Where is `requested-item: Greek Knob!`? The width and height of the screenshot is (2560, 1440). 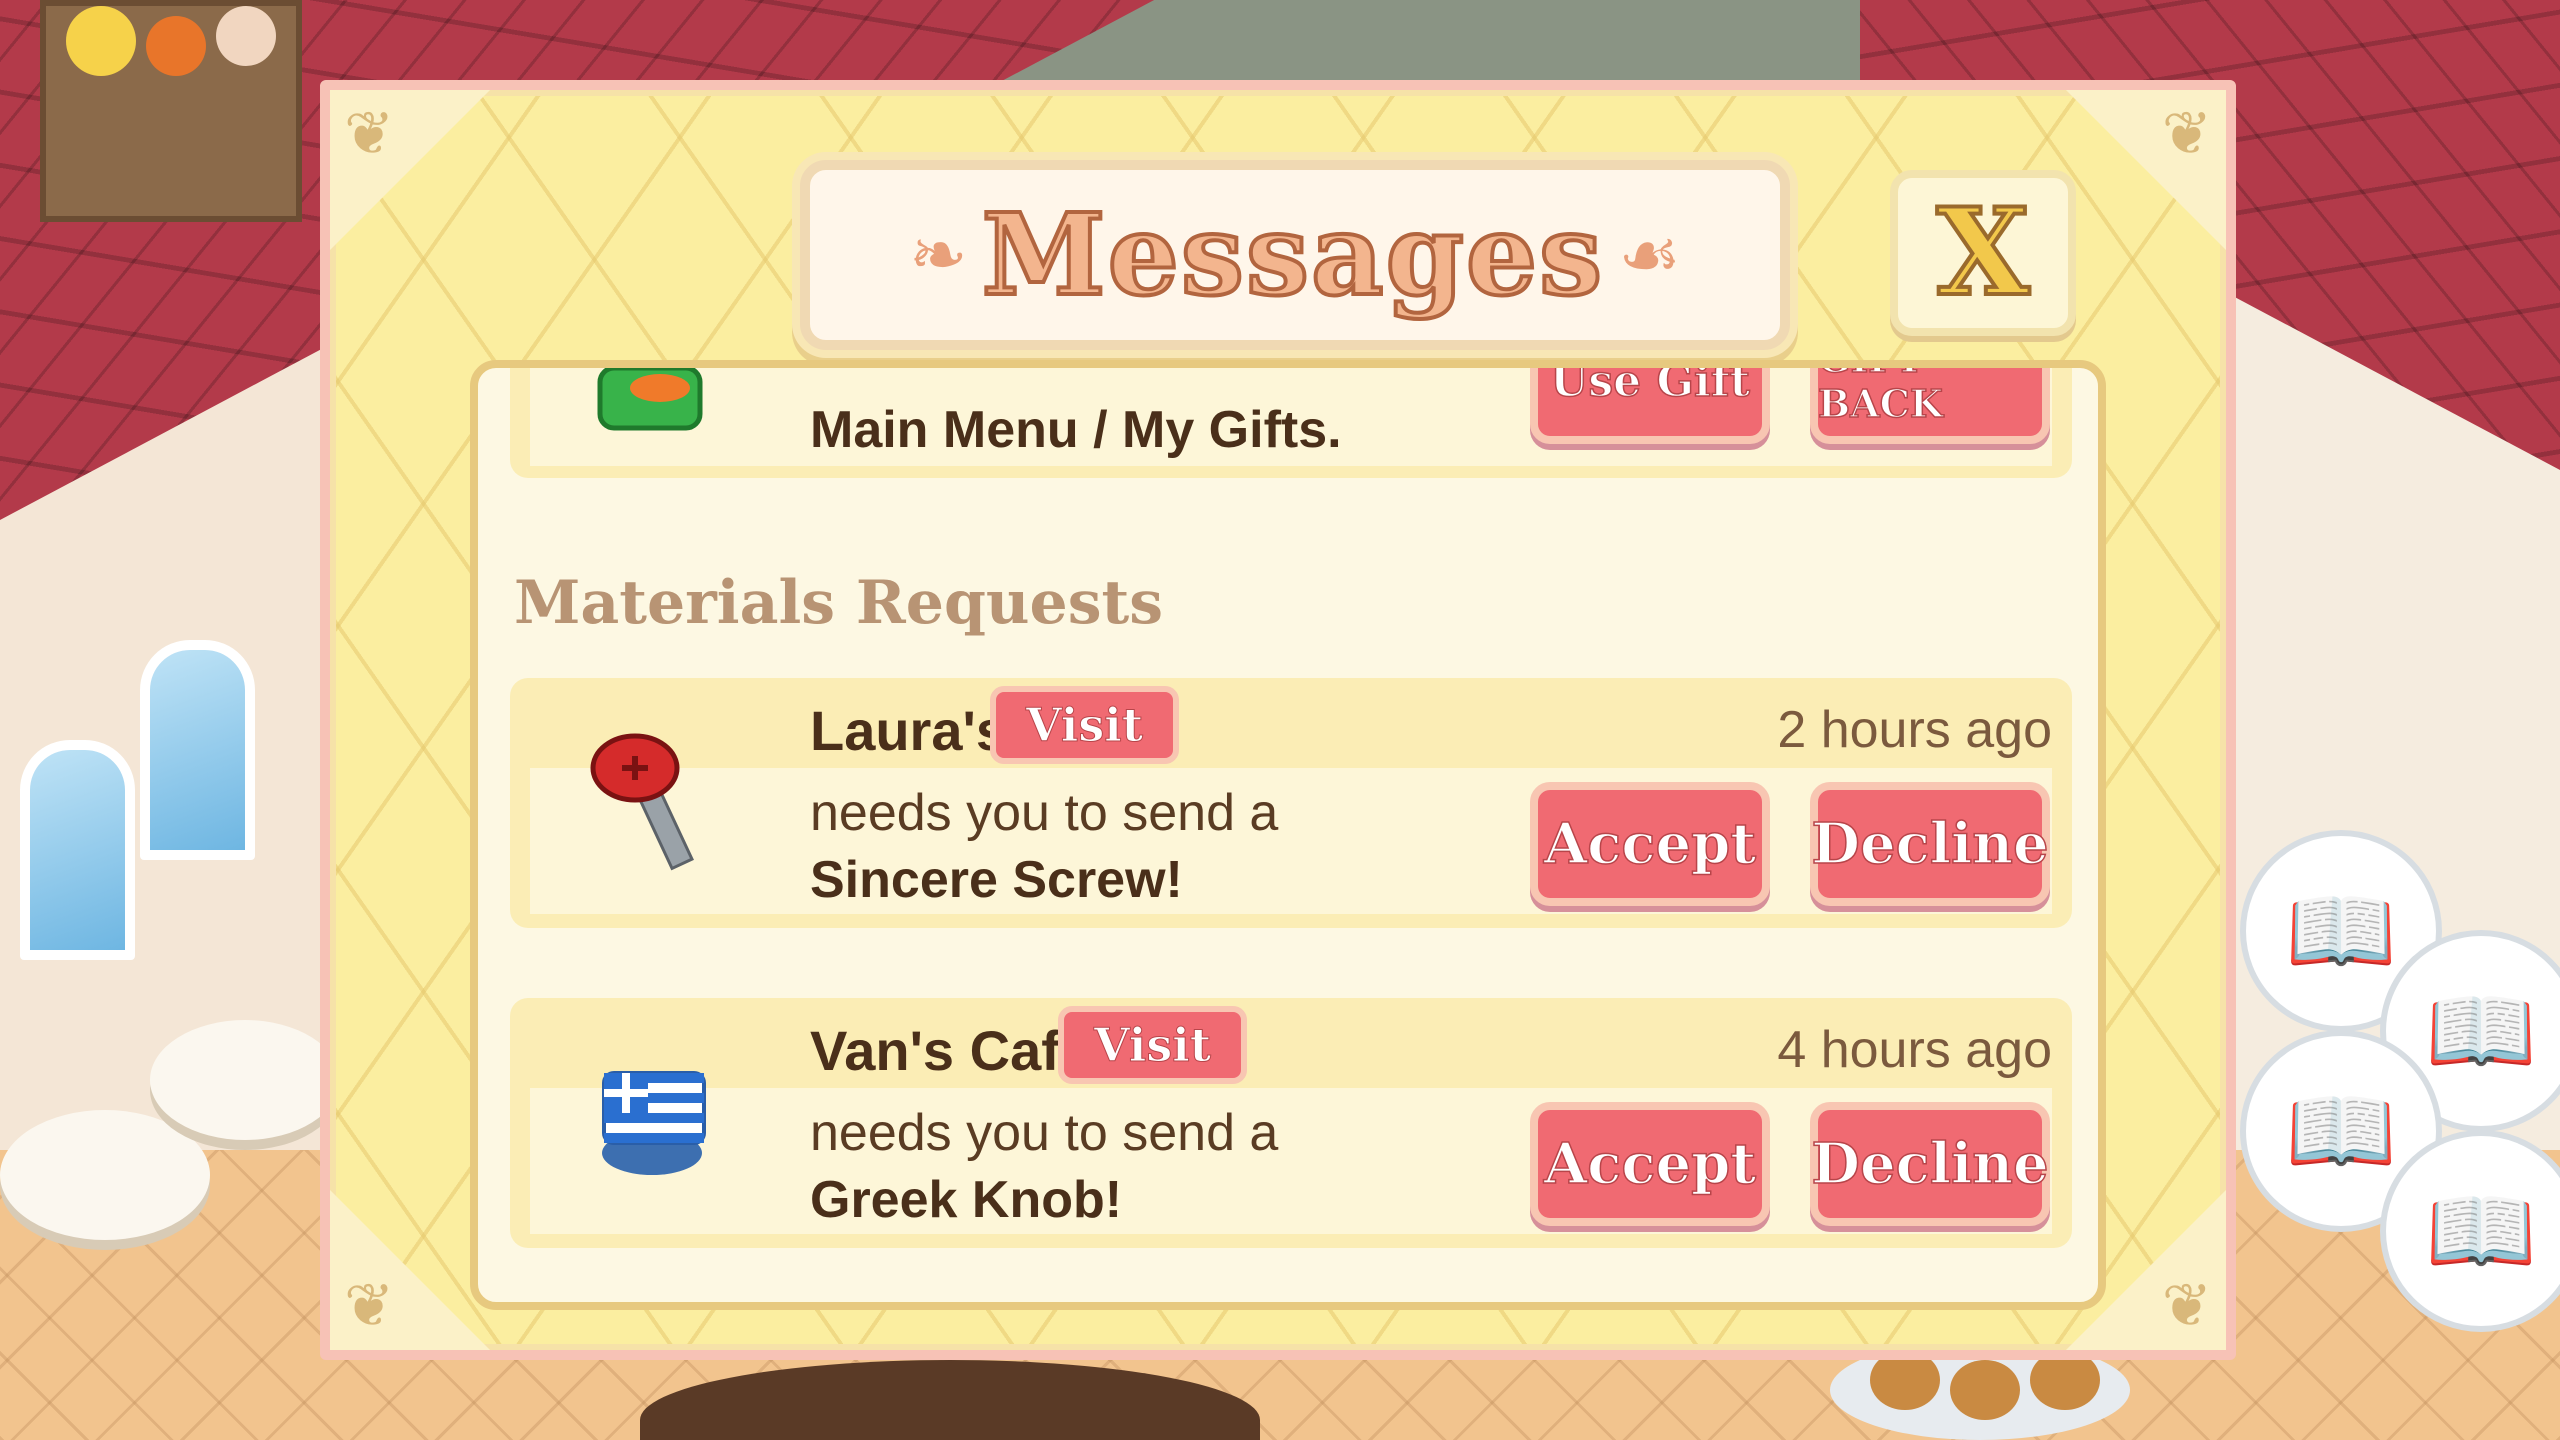
requested-item: Greek Knob! is located at coordinates (966, 1200).